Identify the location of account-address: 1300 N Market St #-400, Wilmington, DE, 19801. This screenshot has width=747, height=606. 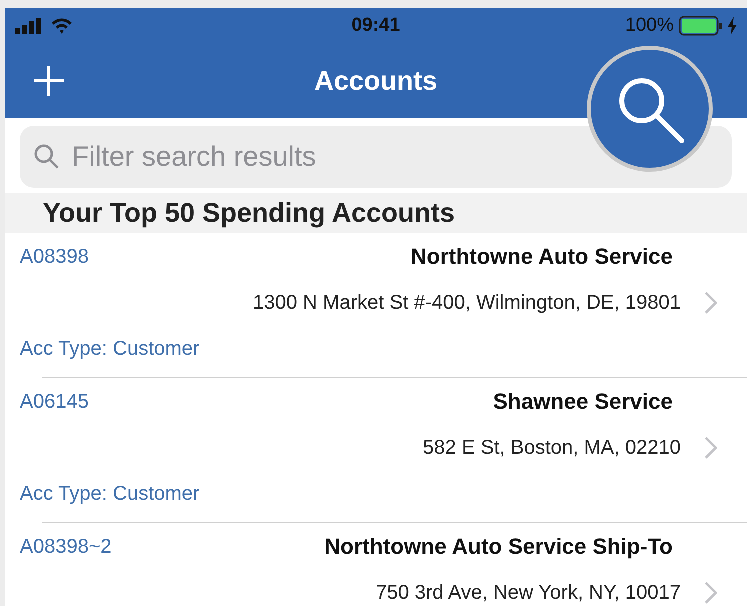
(467, 303).